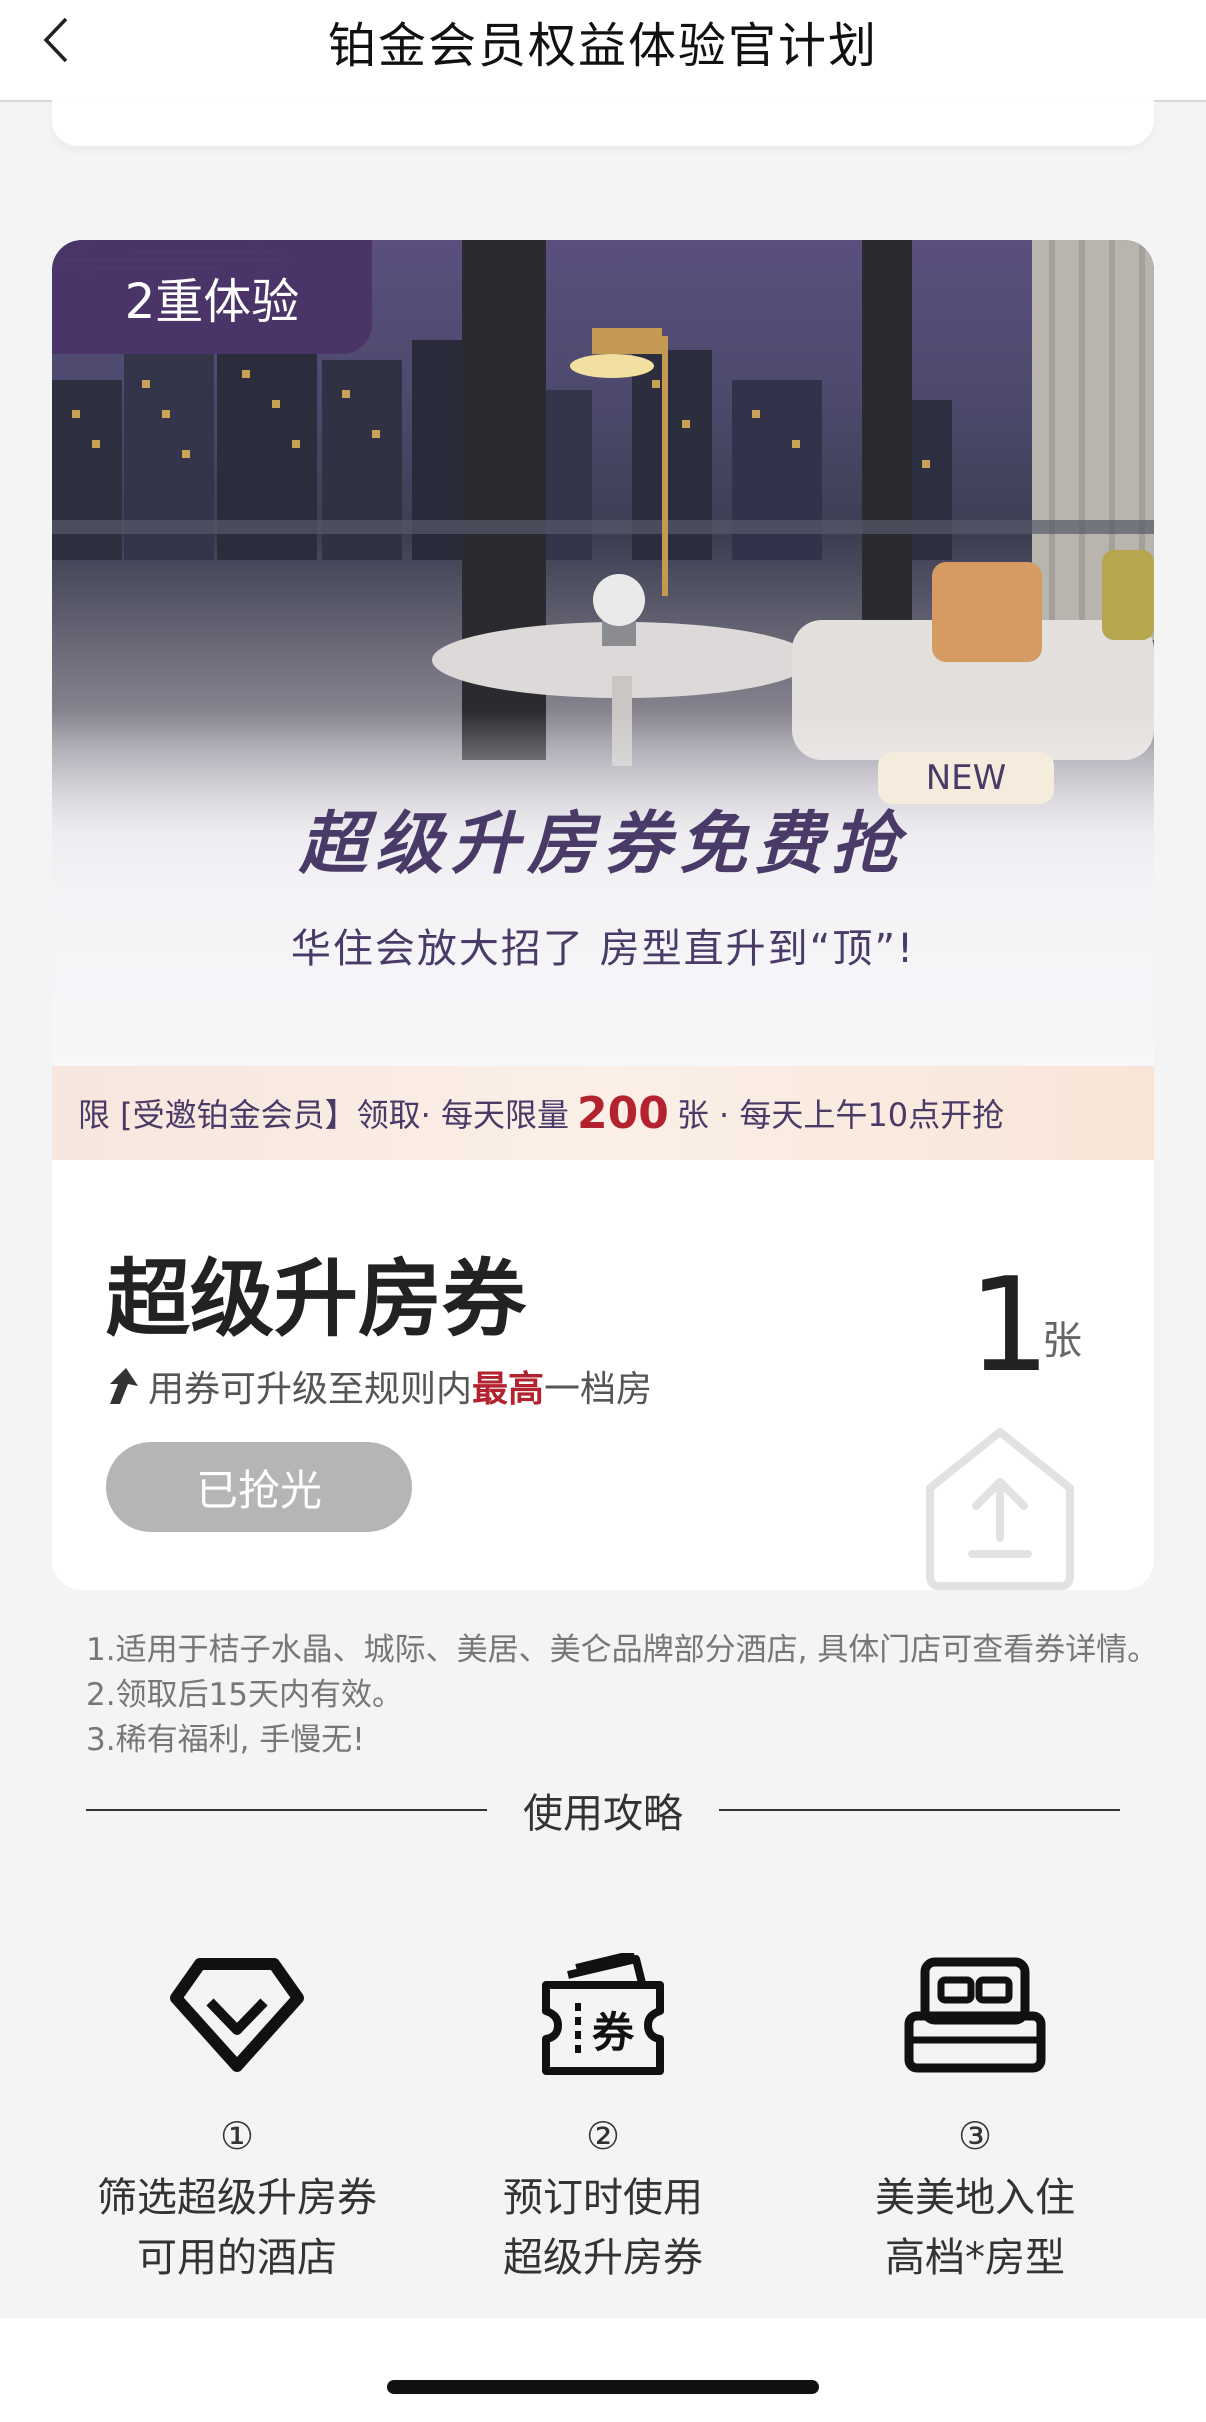 The image size is (1206, 2422). I want to click on step-1: ① 筛选超级升房券 可用的酒店, so click(237, 2109).